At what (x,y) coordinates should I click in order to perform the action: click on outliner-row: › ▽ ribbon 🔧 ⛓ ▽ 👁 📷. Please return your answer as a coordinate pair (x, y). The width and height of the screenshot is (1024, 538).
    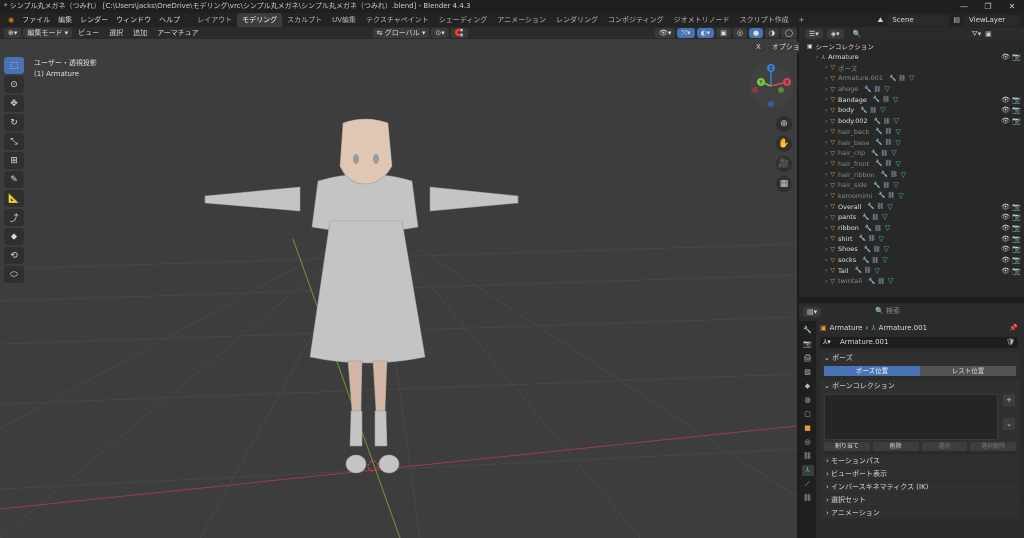
    Looking at the image, I should click on (911, 228).